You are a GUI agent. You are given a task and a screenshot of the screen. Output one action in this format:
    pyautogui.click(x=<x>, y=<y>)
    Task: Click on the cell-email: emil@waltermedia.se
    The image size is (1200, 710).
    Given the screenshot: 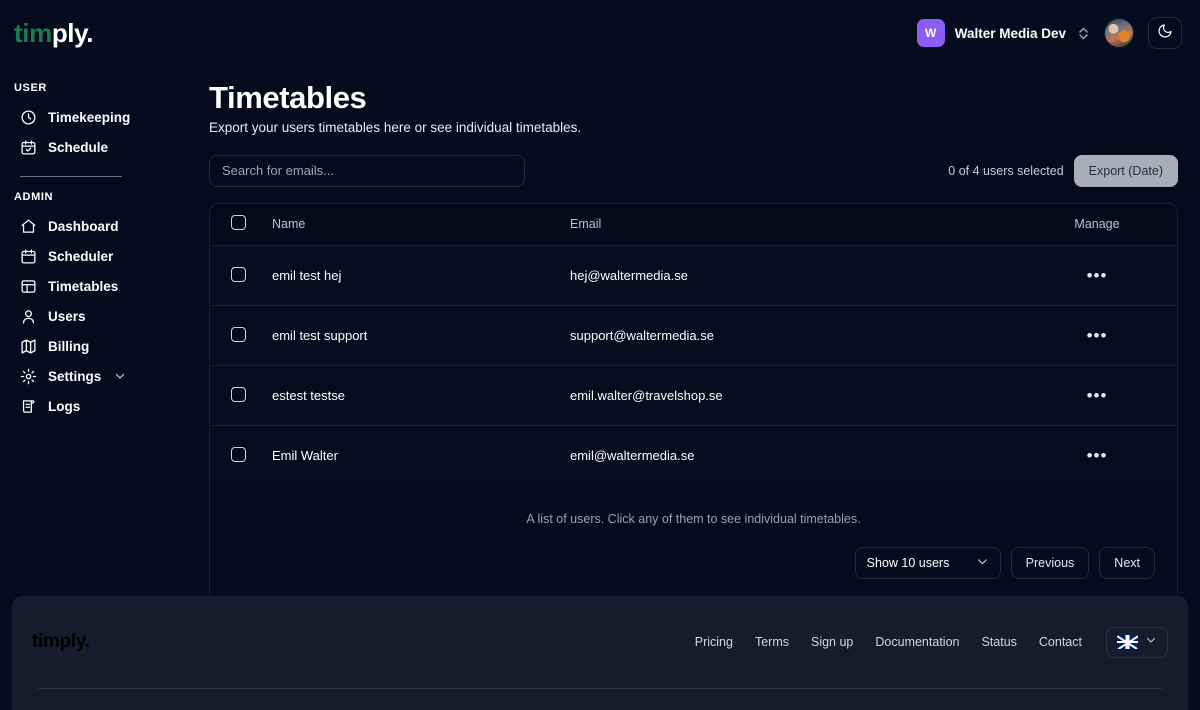 What is the action you would take?
    pyautogui.click(x=793, y=455)
    